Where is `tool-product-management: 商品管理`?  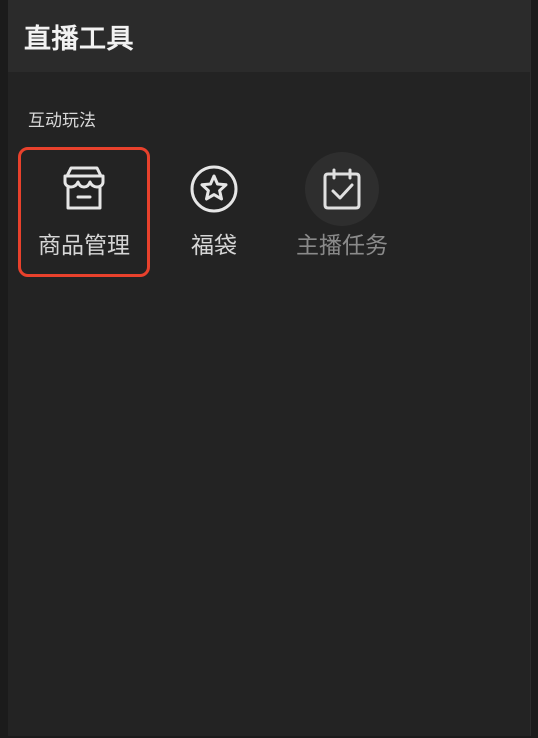 tool-product-management: 商品管理 is located at coordinates (84, 212).